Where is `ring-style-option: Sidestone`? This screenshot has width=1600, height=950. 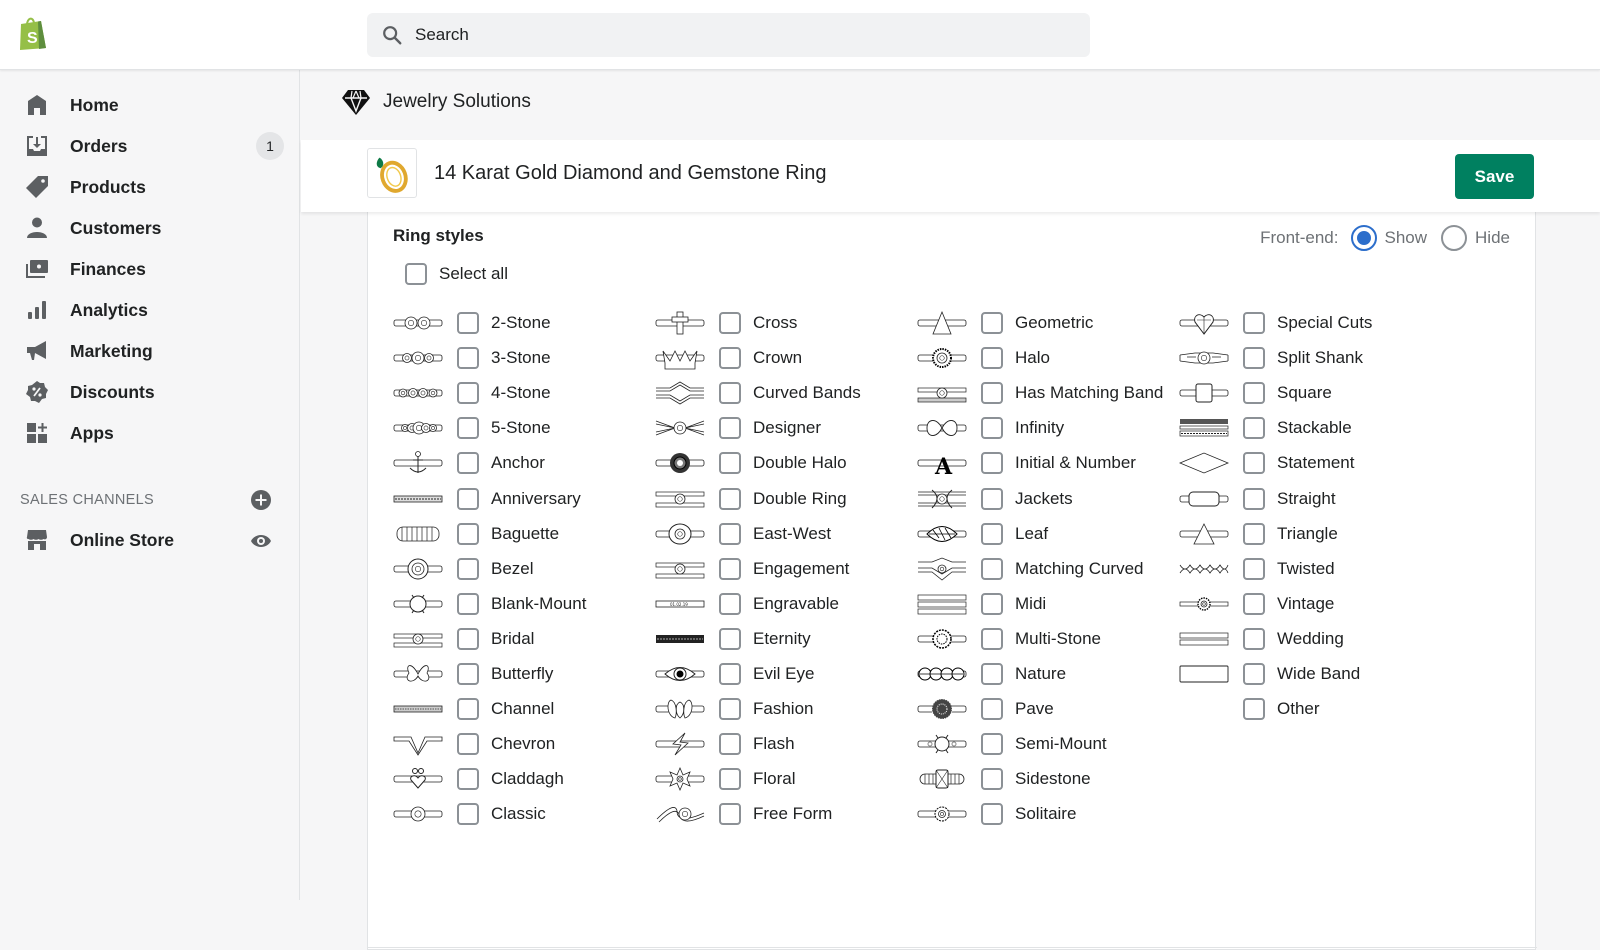 ring-style-option: Sidestone is located at coordinates (1048, 779).